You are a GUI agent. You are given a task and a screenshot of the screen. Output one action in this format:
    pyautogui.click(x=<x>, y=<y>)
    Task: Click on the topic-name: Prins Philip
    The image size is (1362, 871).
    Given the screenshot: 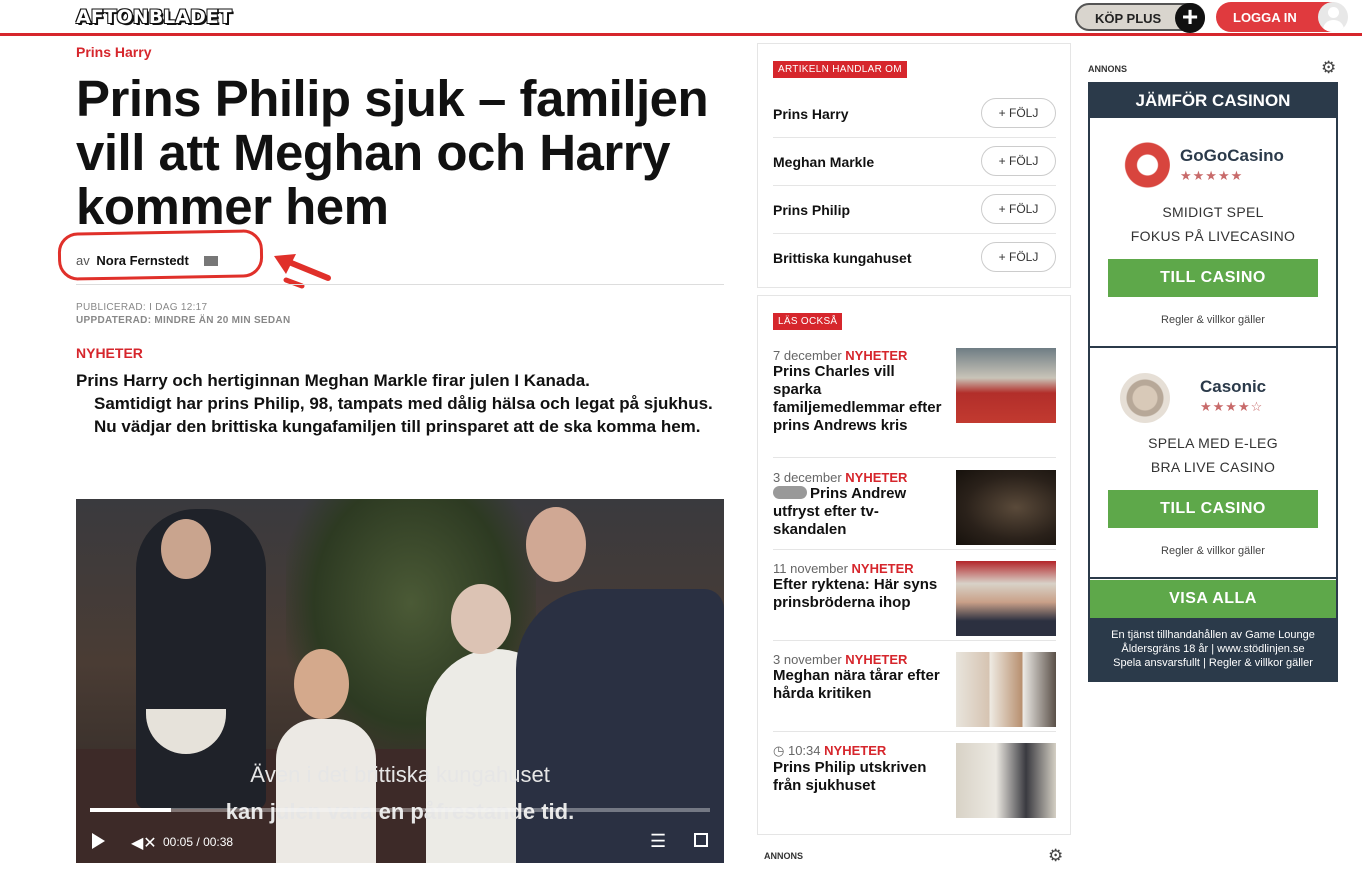 What is the action you would take?
    pyautogui.click(x=811, y=210)
    